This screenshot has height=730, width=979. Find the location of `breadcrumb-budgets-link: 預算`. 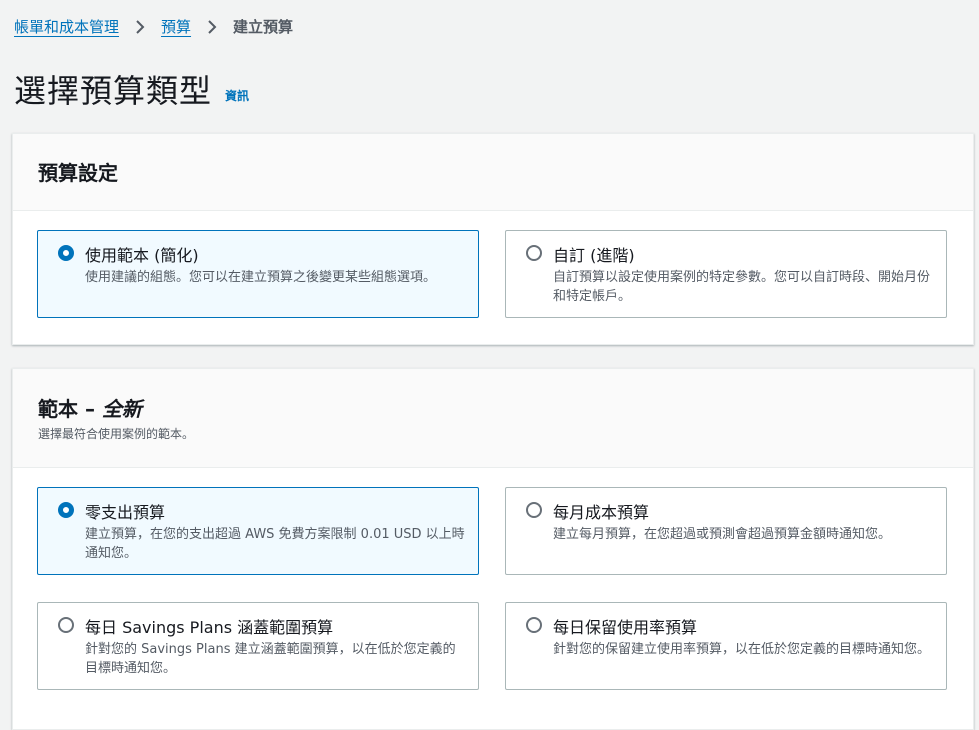

breadcrumb-budgets-link: 預算 is located at coordinates (176, 26).